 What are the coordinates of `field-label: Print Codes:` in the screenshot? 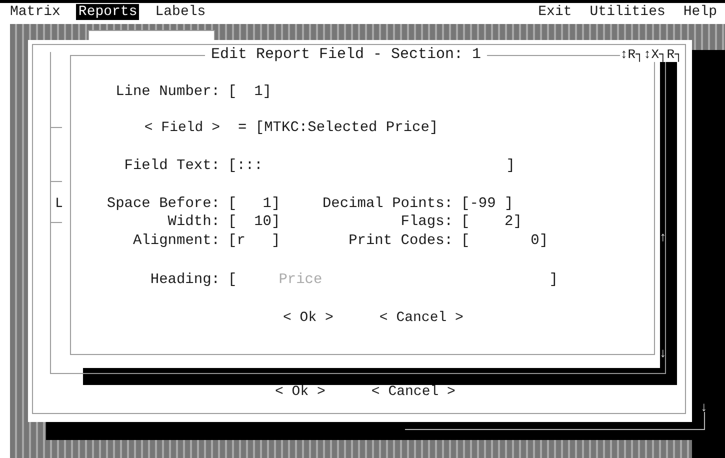 It's located at (400, 241).